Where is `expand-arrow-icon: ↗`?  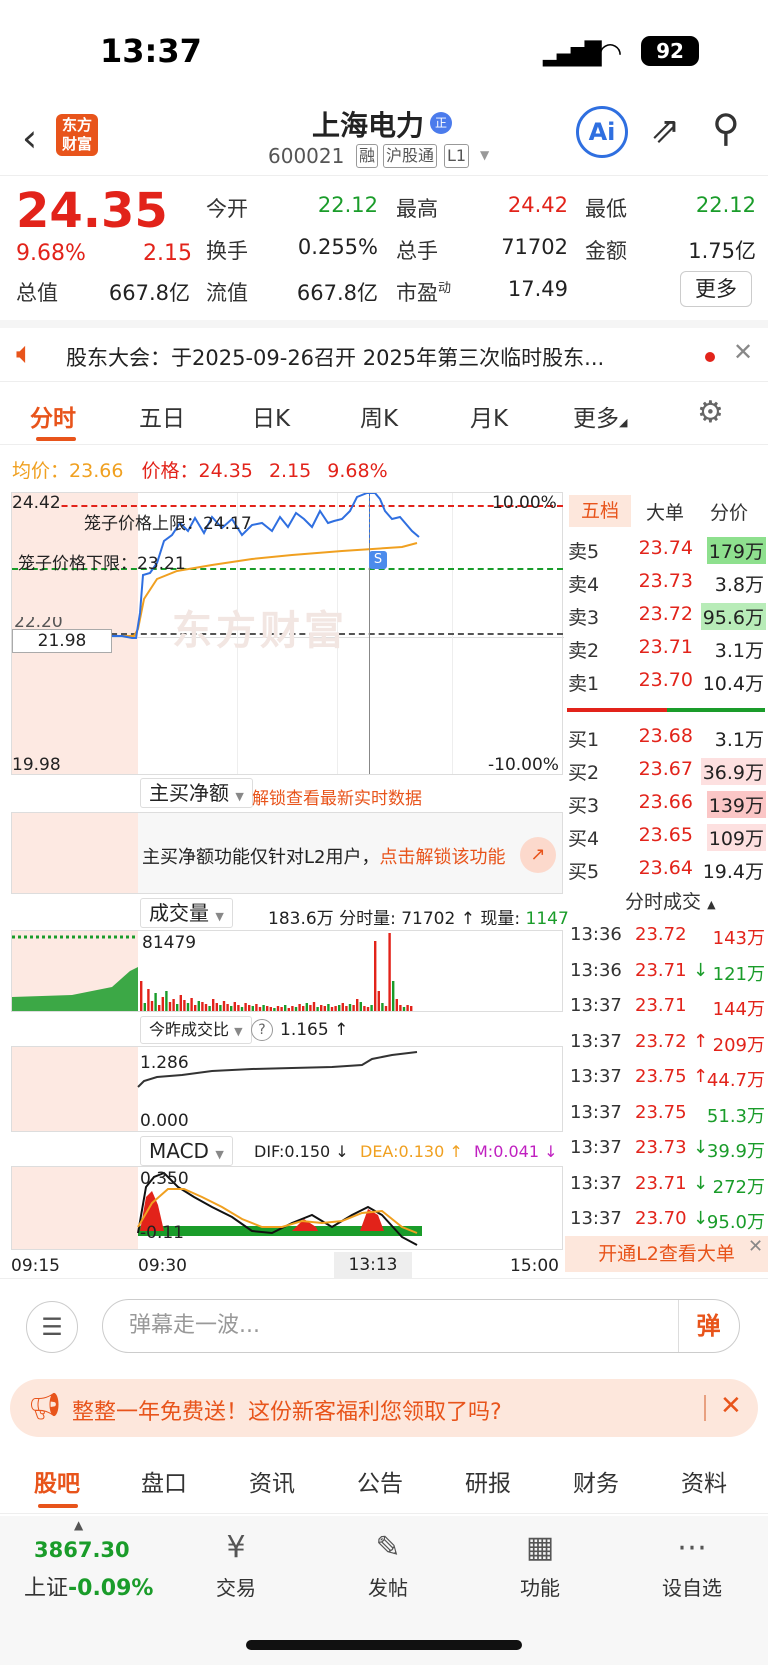 expand-arrow-icon: ↗ is located at coordinates (538, 855).